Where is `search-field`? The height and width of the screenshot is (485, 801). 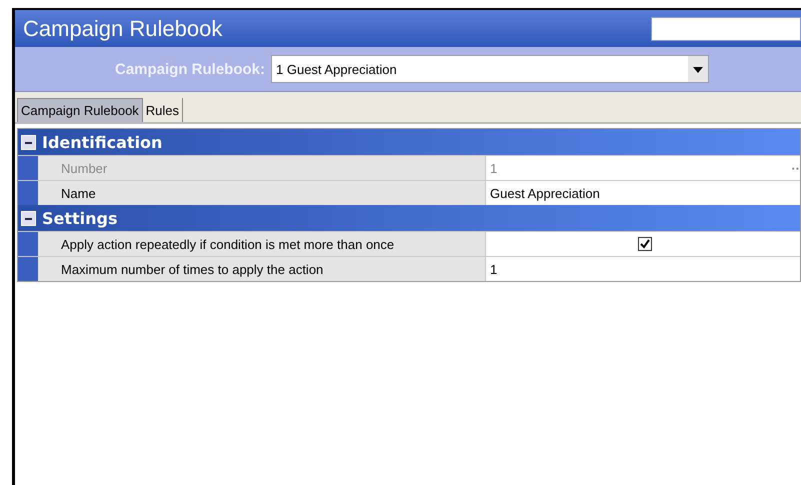
search-field is located at coordinates (726, 28).